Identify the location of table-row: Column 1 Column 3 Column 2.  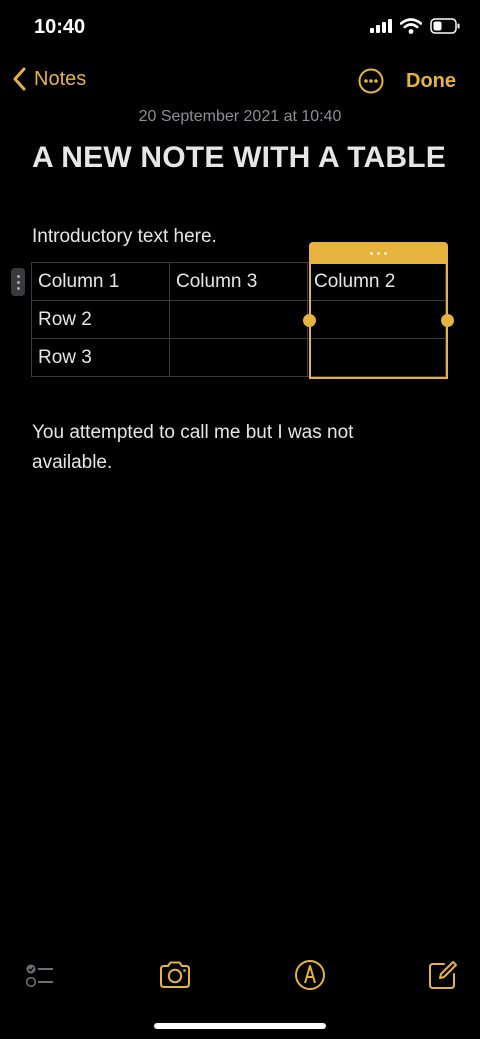
(238, 281).